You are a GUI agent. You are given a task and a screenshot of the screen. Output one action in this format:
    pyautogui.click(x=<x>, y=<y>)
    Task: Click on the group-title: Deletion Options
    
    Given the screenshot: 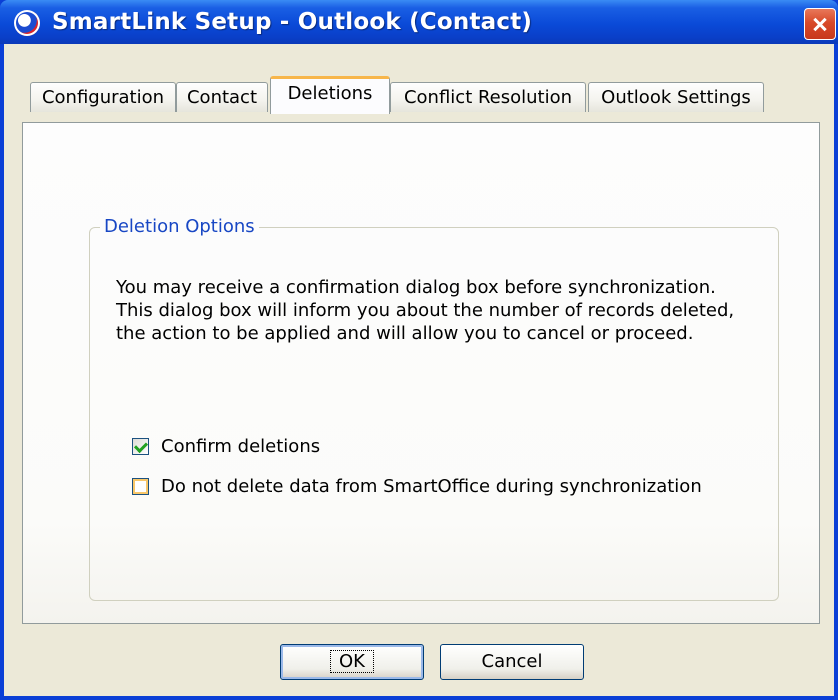 What is the action you would take?
    pyautogui.click(x=179, y=227)
    